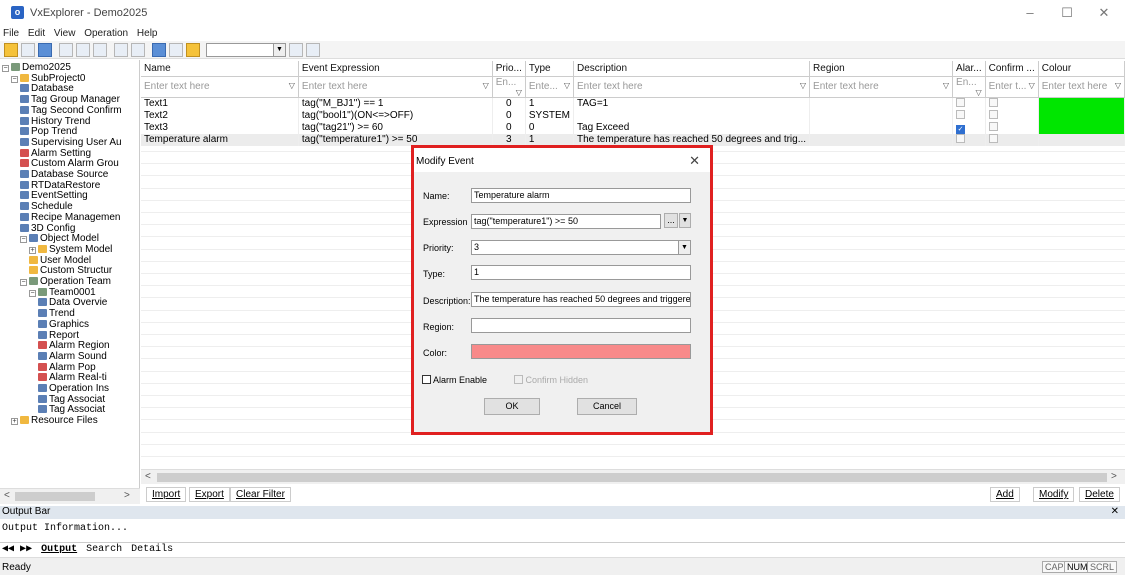  What do you see at coordinates (55, 153) in the screenshot?
I see `tree-item: Alarm Setting` at bounding box center [55, 153].